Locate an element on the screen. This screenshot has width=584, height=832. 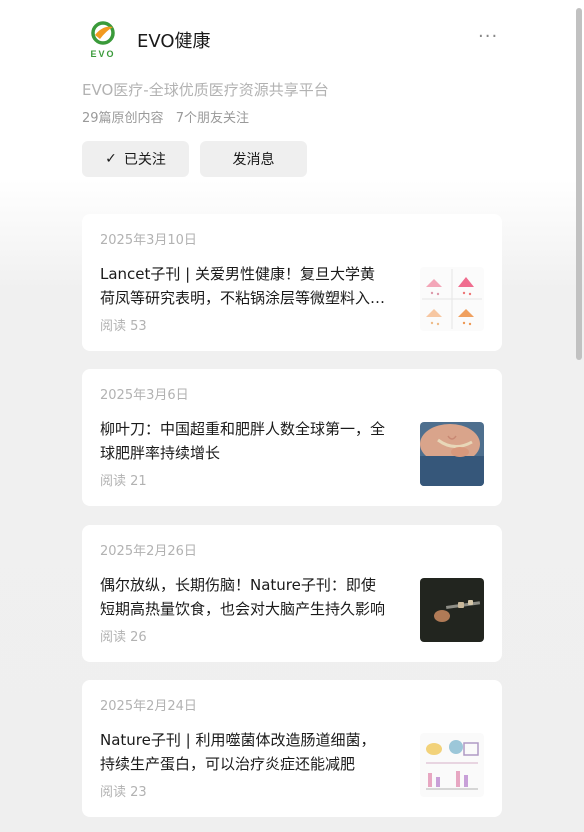
account-description: EVO医疗-全球优质医疗资源共享平台 is located at coordinates (205, 90).